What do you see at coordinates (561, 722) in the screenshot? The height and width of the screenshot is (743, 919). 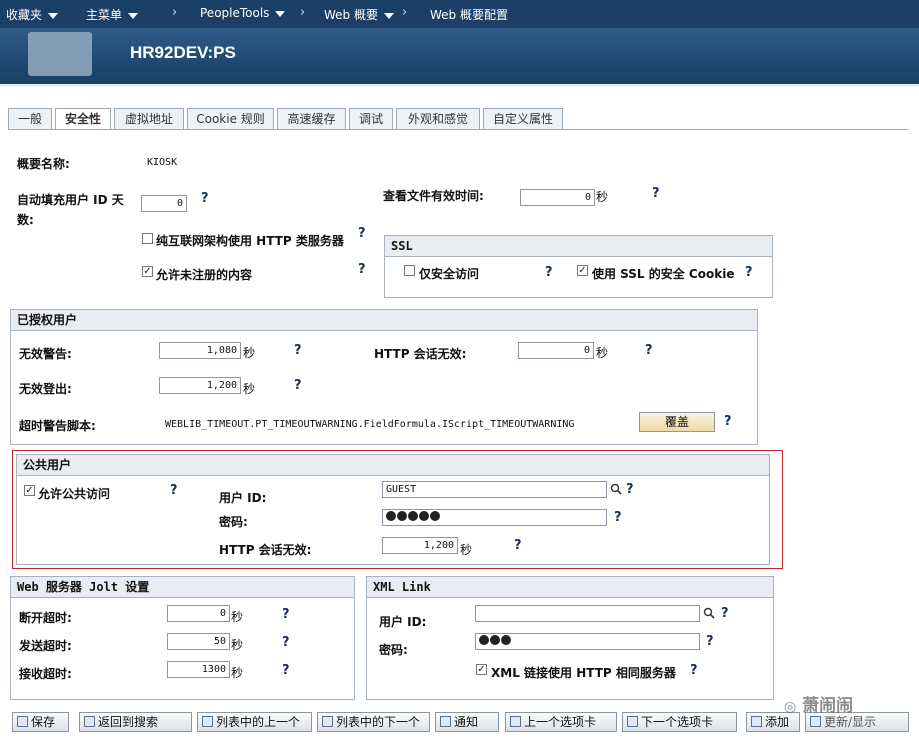 I see `previous-tab-button: 上一个选项卡` at bounding box center [561, 722].